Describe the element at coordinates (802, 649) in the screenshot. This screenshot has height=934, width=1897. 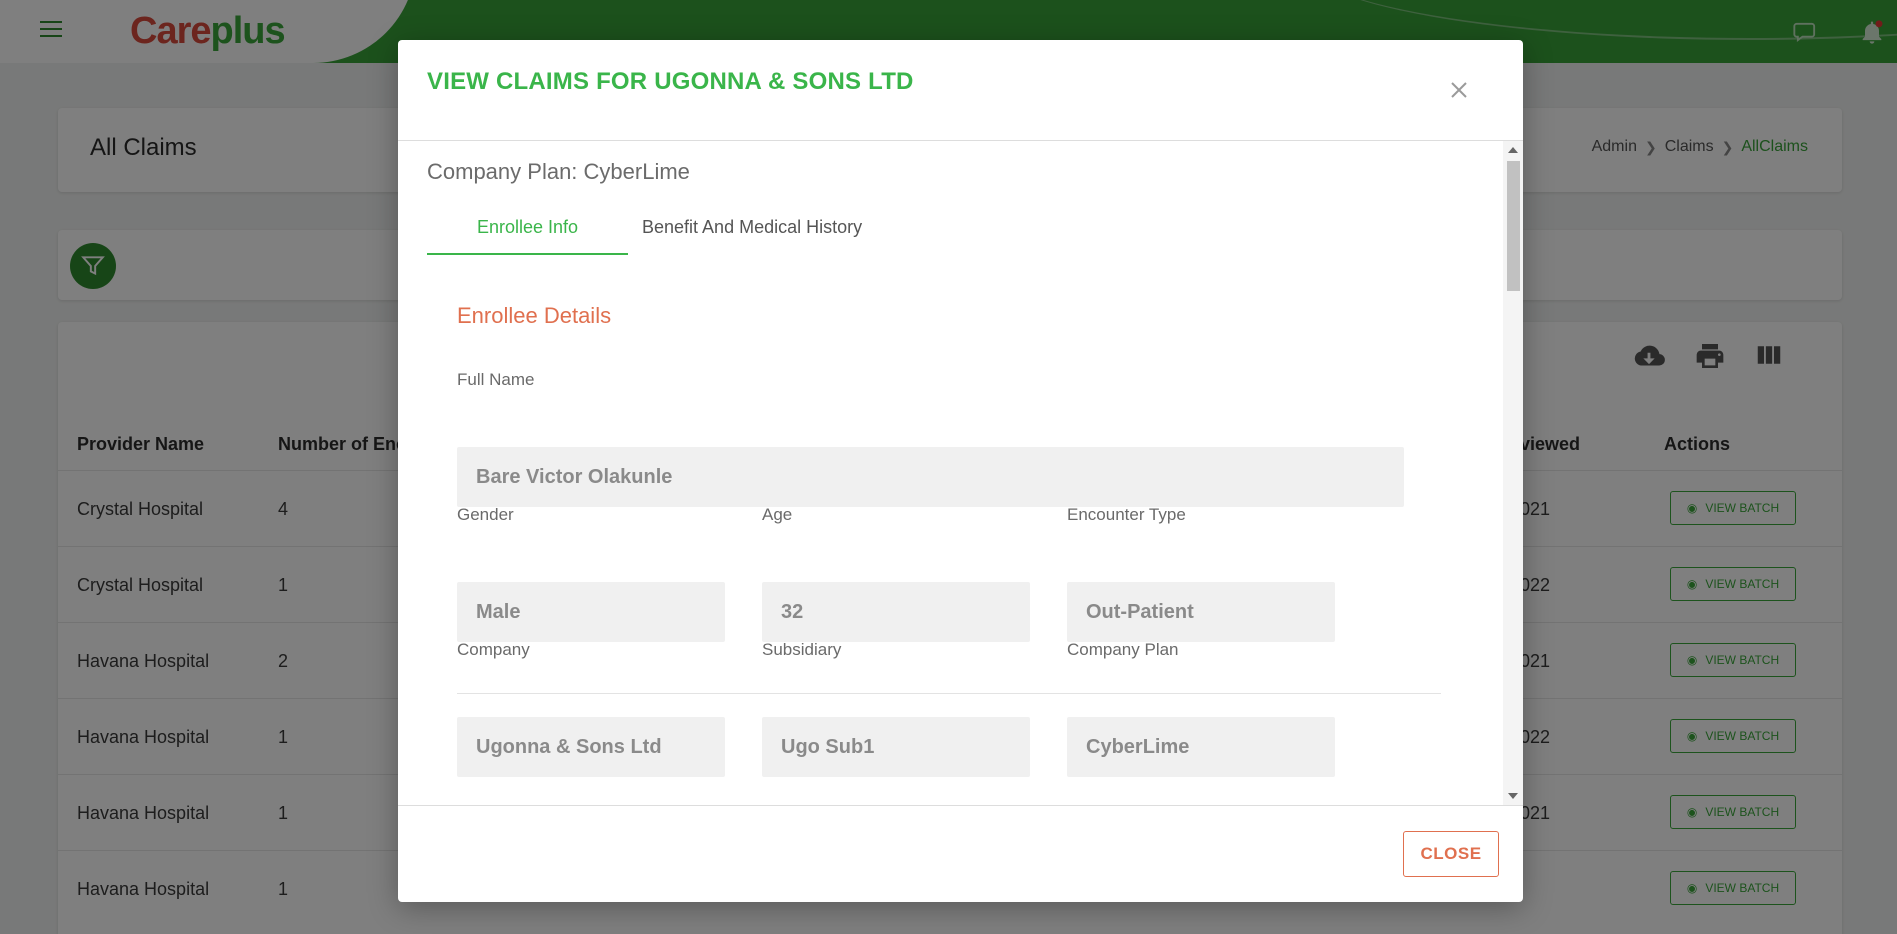
I see `subsidiary-label: Subsidiary` at that location.